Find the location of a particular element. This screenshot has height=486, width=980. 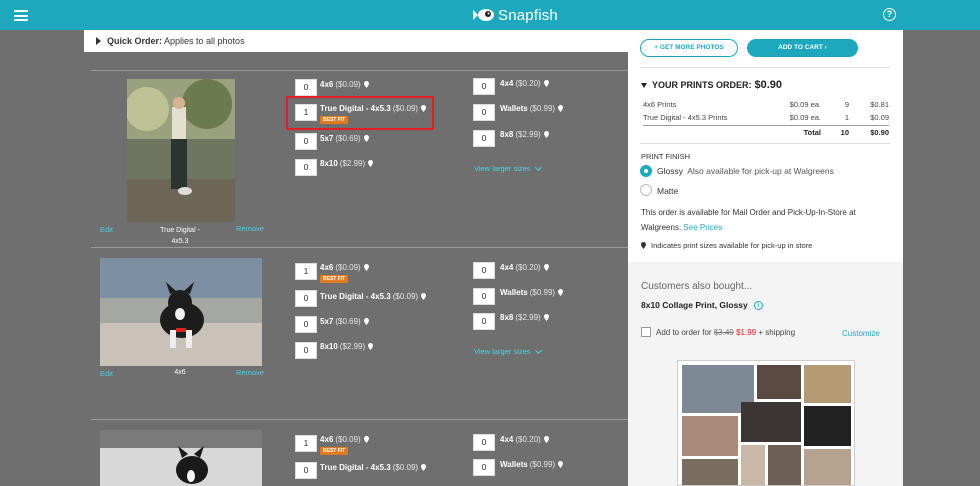

matte-label: Matte is located at coordinates (668, 191).